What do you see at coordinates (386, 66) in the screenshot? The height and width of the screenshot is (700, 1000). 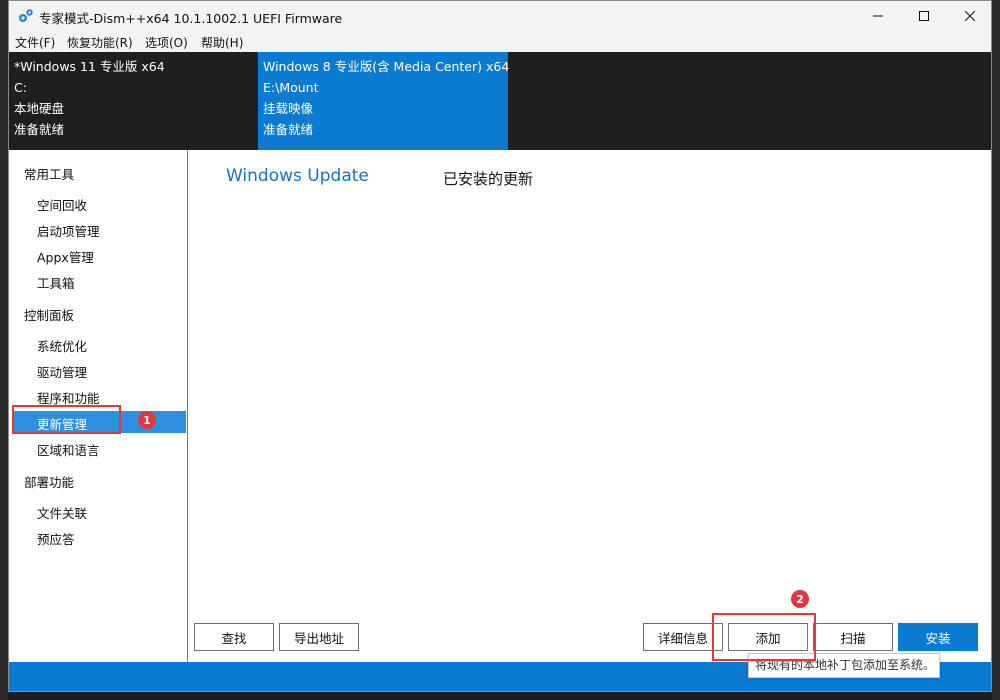 I see `session-name: Windows 8 专业版(含 Media Center) x64` at bounding box center [386, 66].